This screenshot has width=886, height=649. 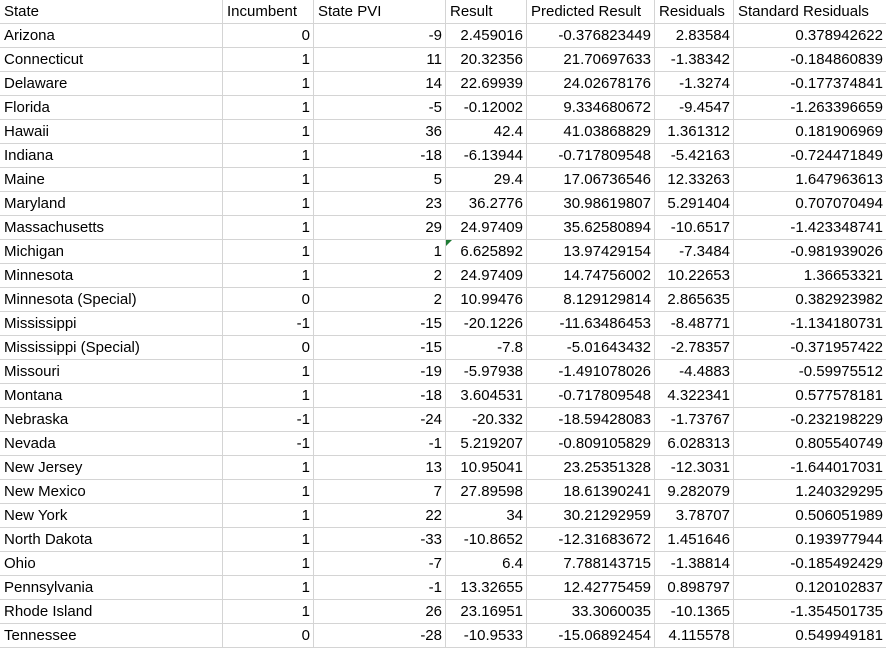 What do you see at coordinates (111, 347) in the screenshot?
I see `state-cell: Mississippi (Special)` at bounding box center [111, 347].